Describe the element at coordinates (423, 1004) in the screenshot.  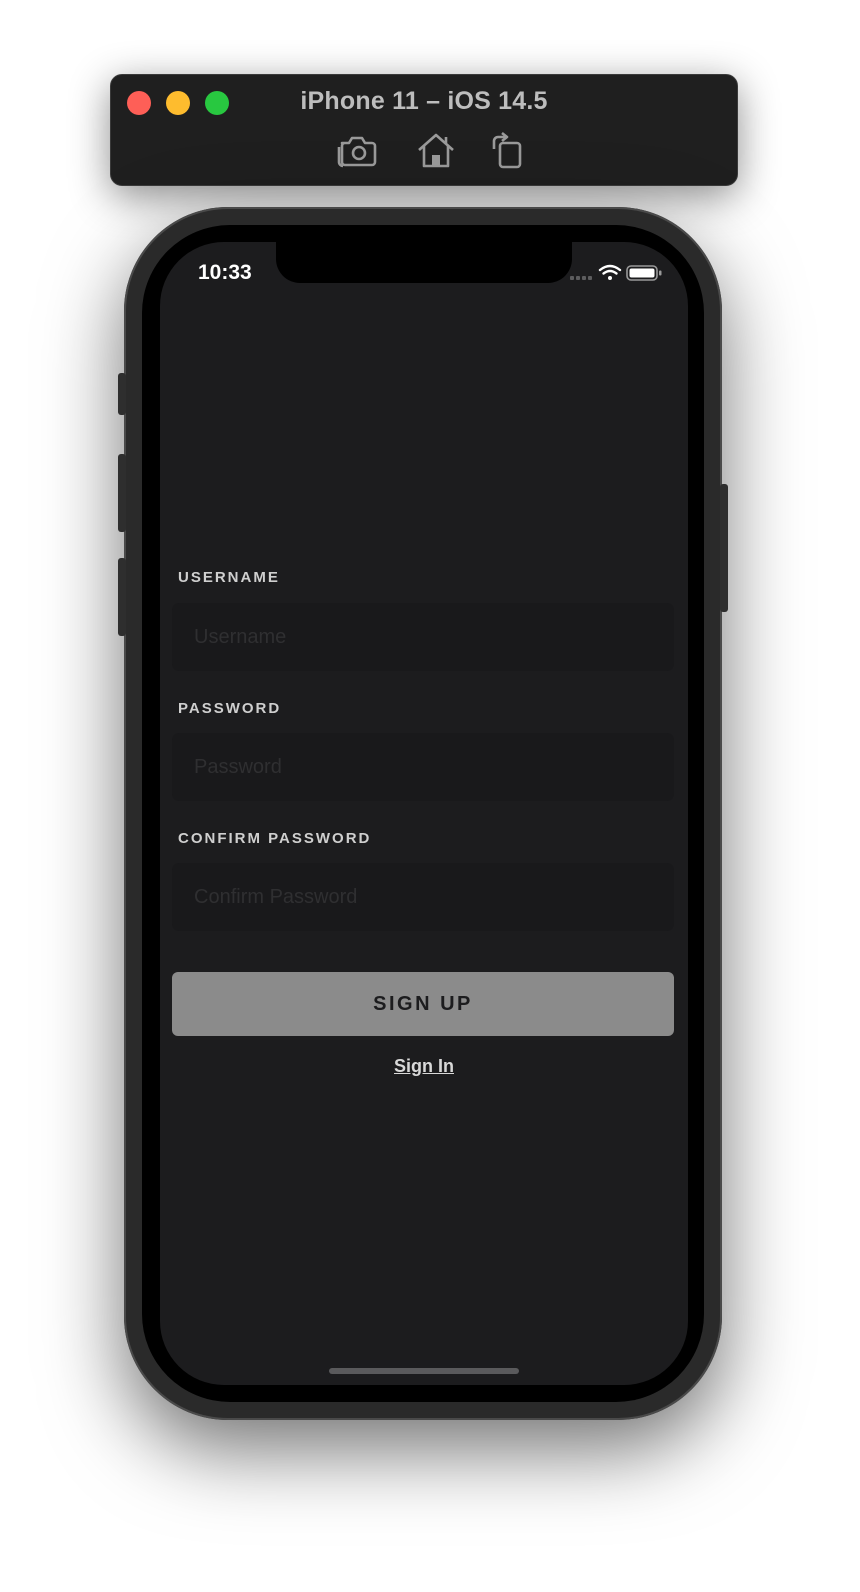
I see `sign-up-button: SIGN UP` at that location.